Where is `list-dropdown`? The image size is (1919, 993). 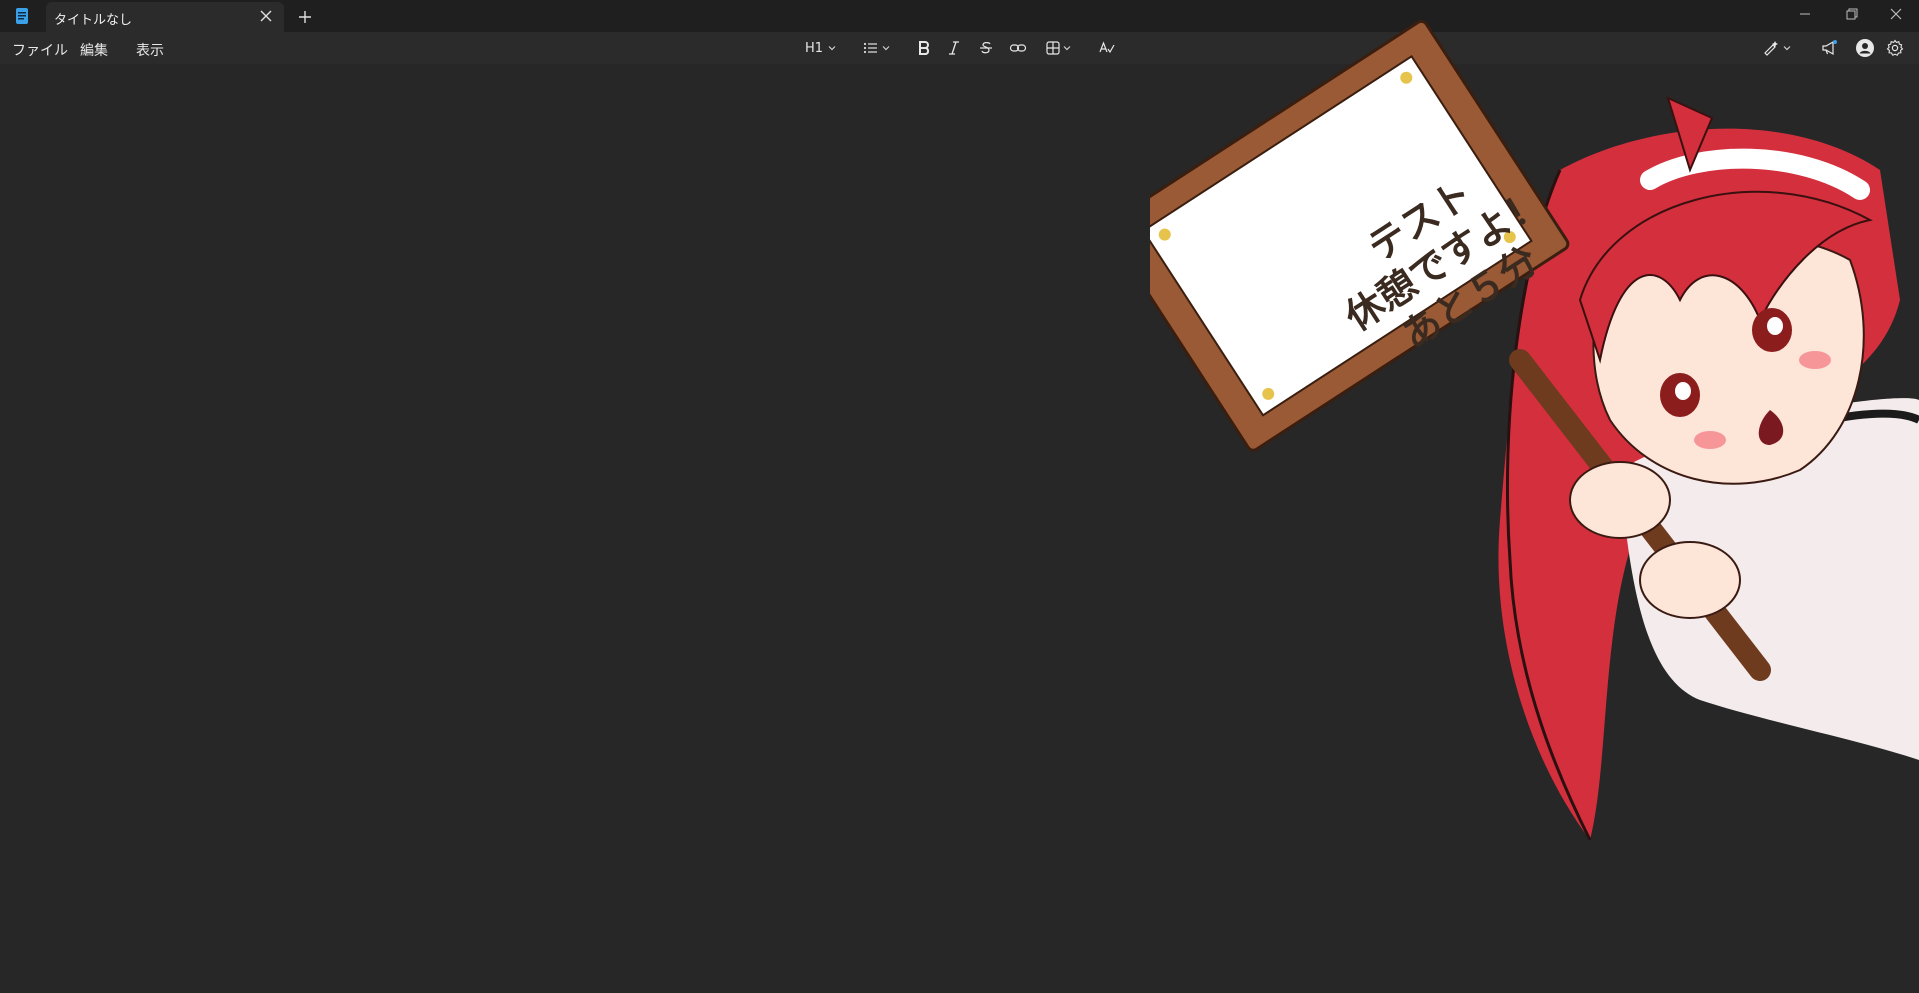 list-dropdown is located at coordinates (877, 48).